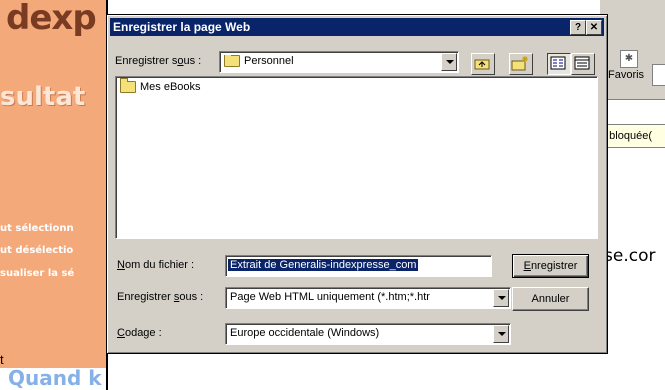  I want to click on dialog-titlebar: Enregistrer la page Web ? ✕, so click(357, 27).